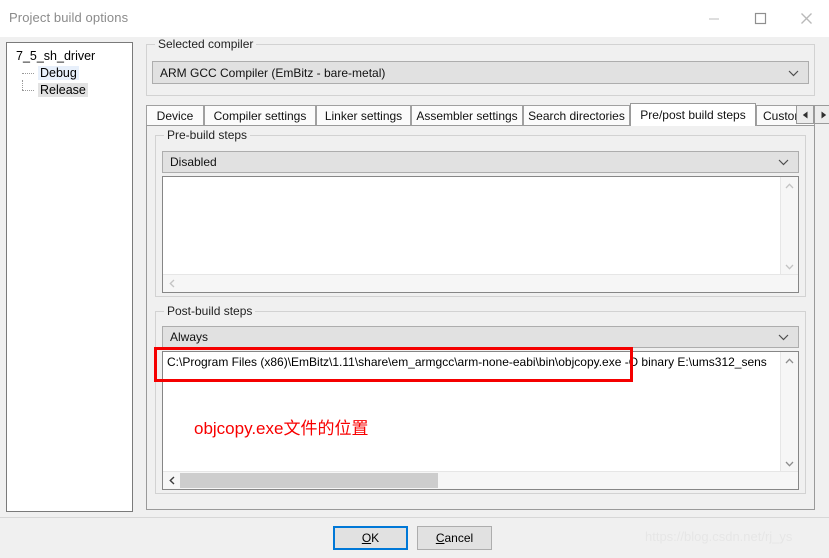  I want to click on horizontal-scrollbar-thumb, so click(309, 480).